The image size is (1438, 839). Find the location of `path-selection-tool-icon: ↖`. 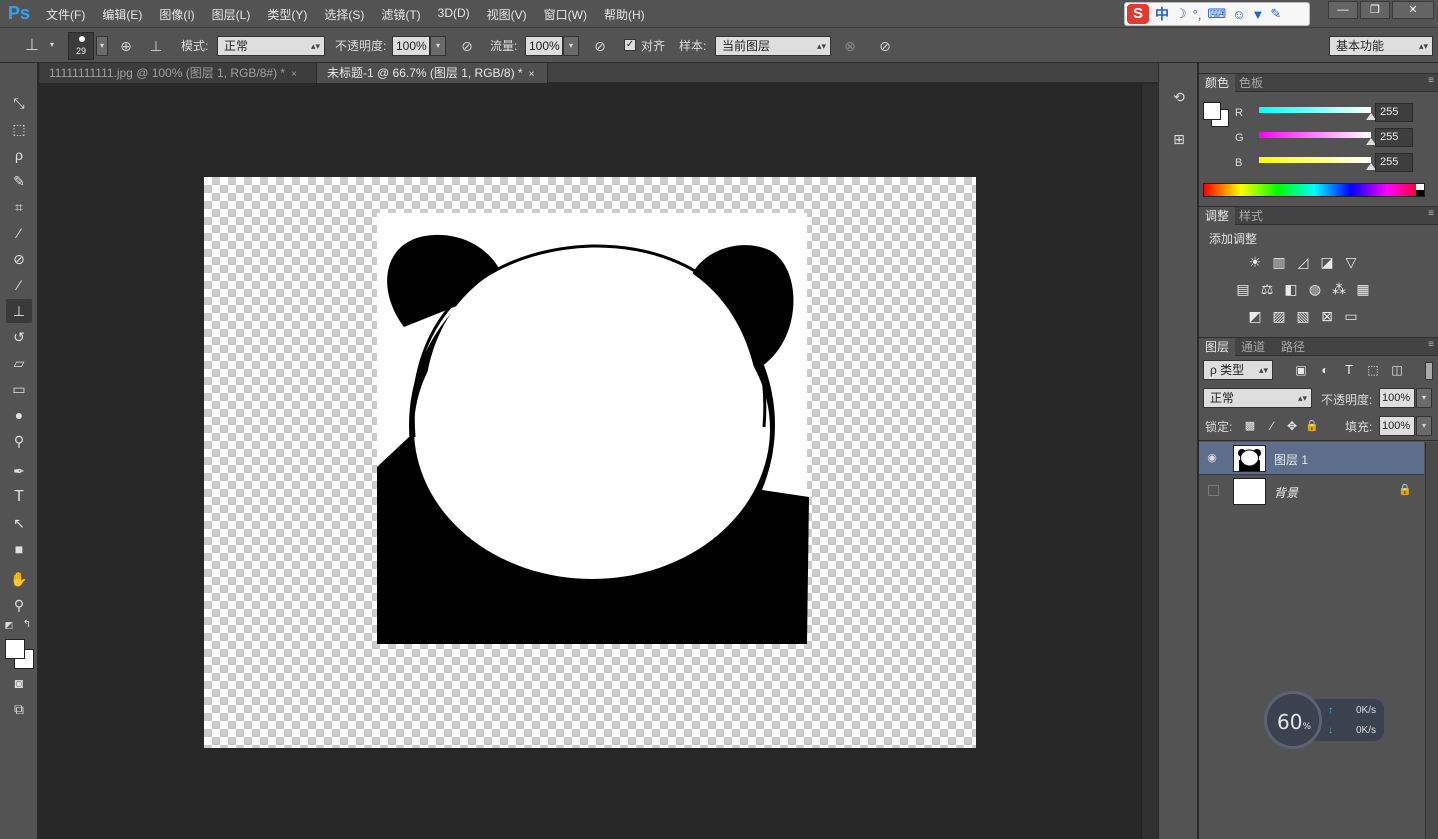

path-selection-tool-icon: ↖ is located at coordinates (19, 523).